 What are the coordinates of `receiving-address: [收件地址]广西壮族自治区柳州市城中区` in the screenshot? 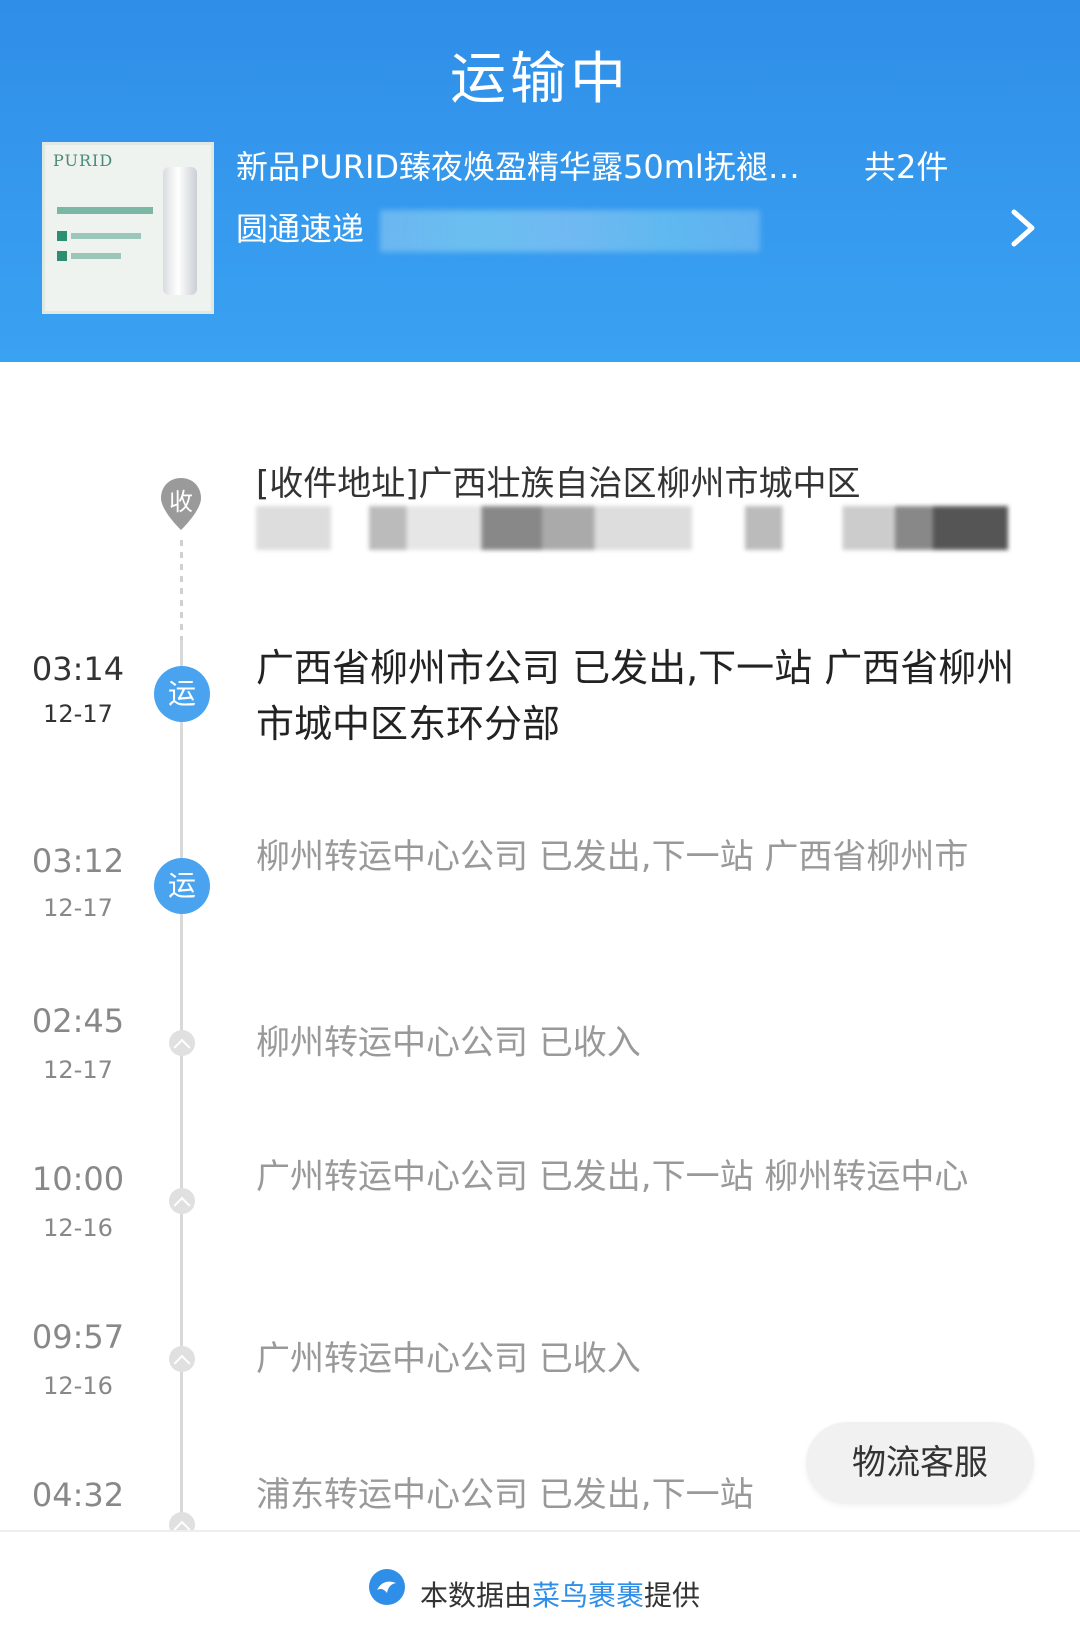 It's located at (558, 484).